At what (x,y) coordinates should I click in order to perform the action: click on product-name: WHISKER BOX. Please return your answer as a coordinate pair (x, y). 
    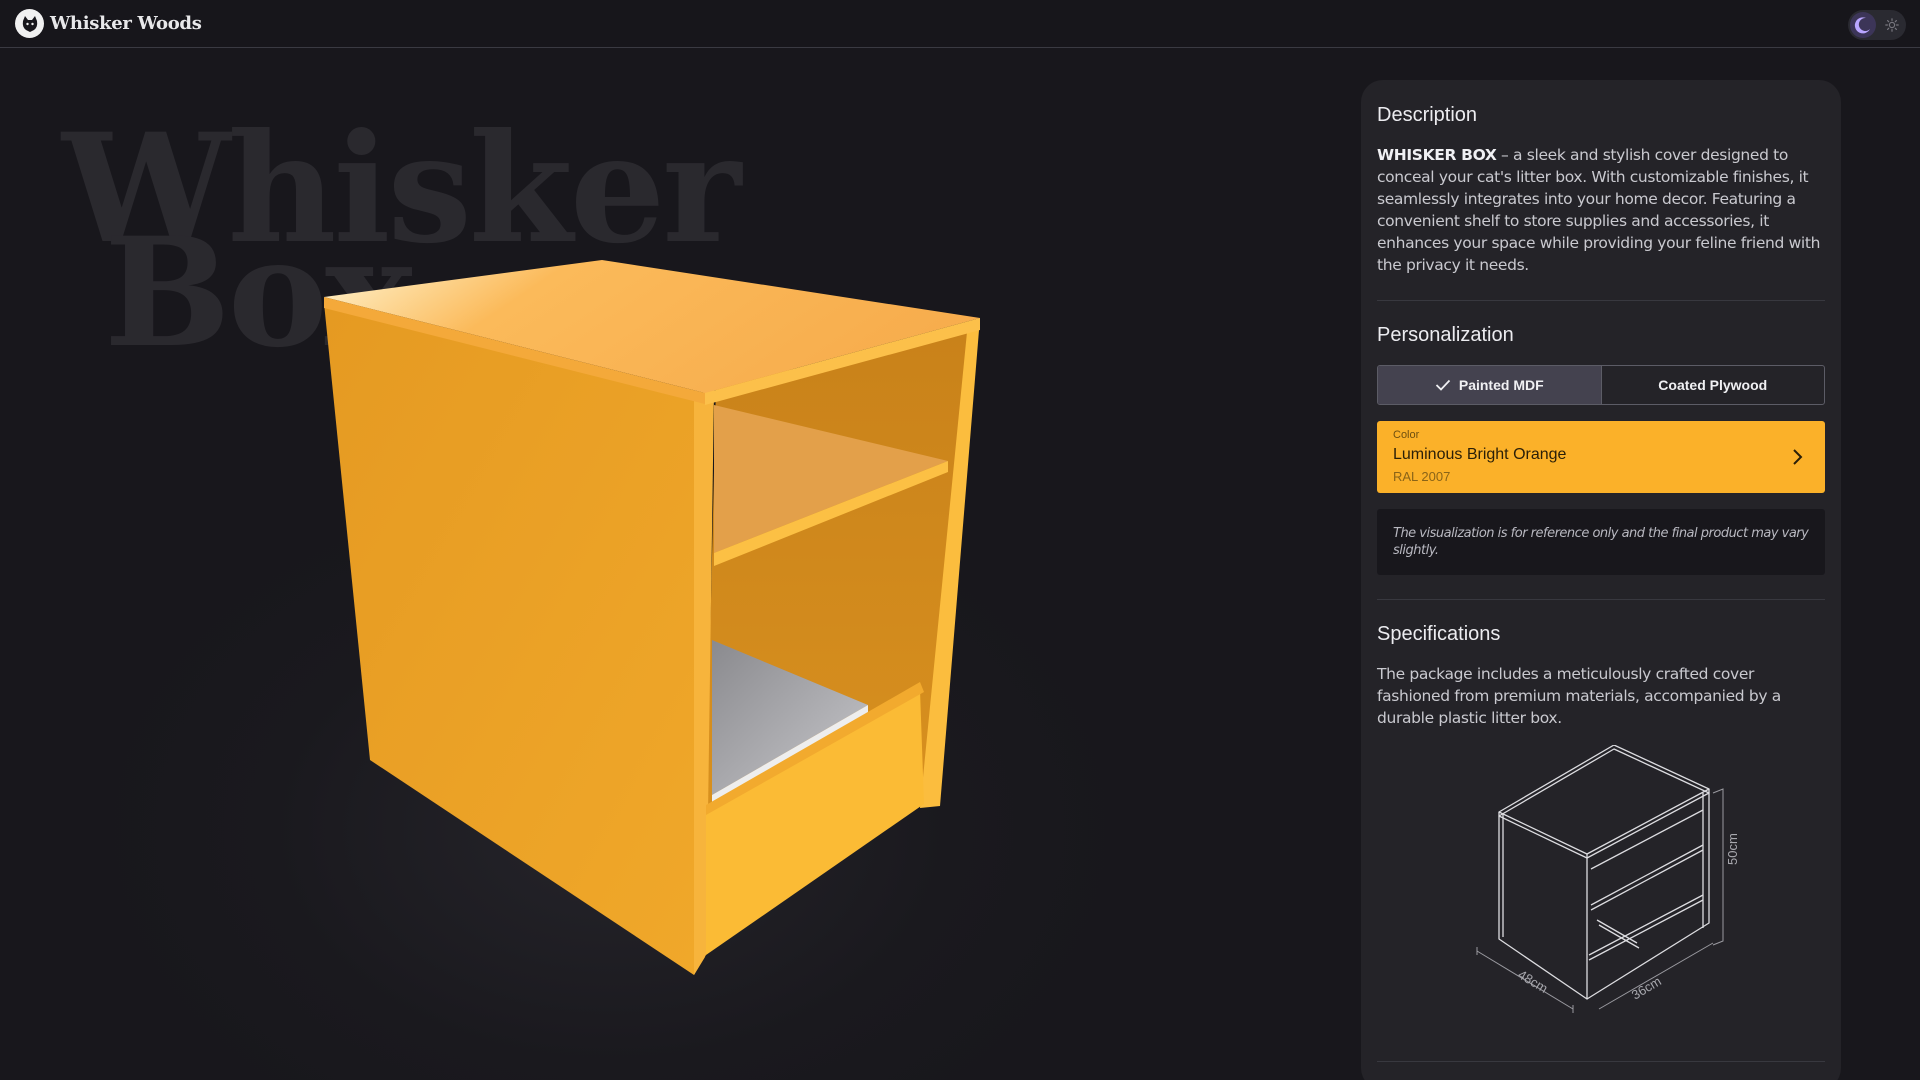
    Looking at the image, I should click on (1437, 155).